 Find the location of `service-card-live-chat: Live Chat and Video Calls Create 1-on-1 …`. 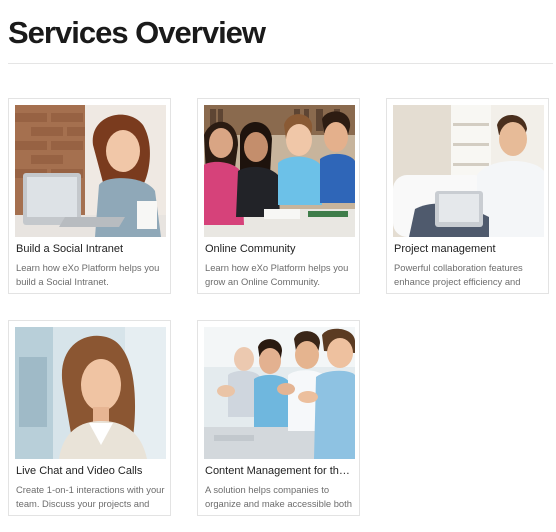

service-card-live-chat: Live Chat and Video Calls Create 1-on-1 … is located at coordinates (89, 418).